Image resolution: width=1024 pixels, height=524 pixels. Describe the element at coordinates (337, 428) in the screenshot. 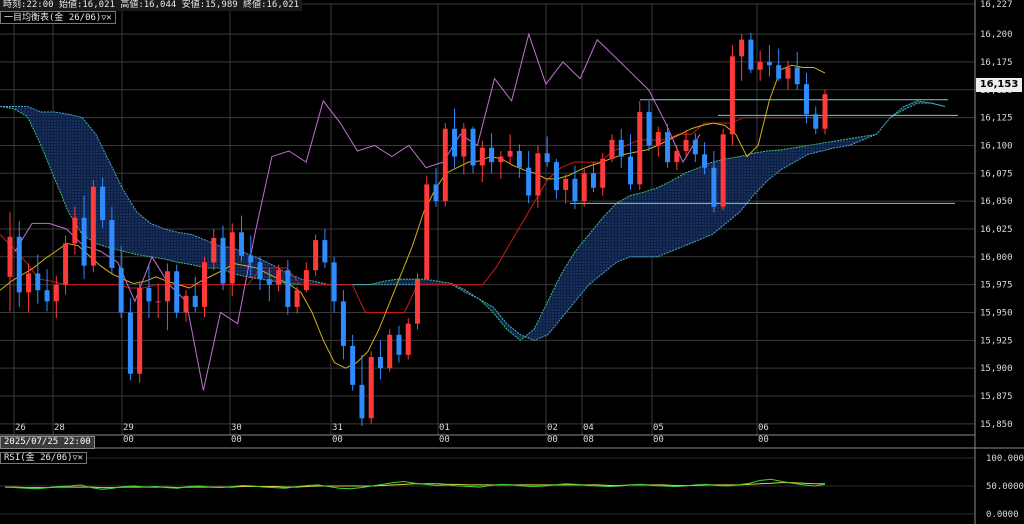

I see `date-tick-label: 31` at that location.